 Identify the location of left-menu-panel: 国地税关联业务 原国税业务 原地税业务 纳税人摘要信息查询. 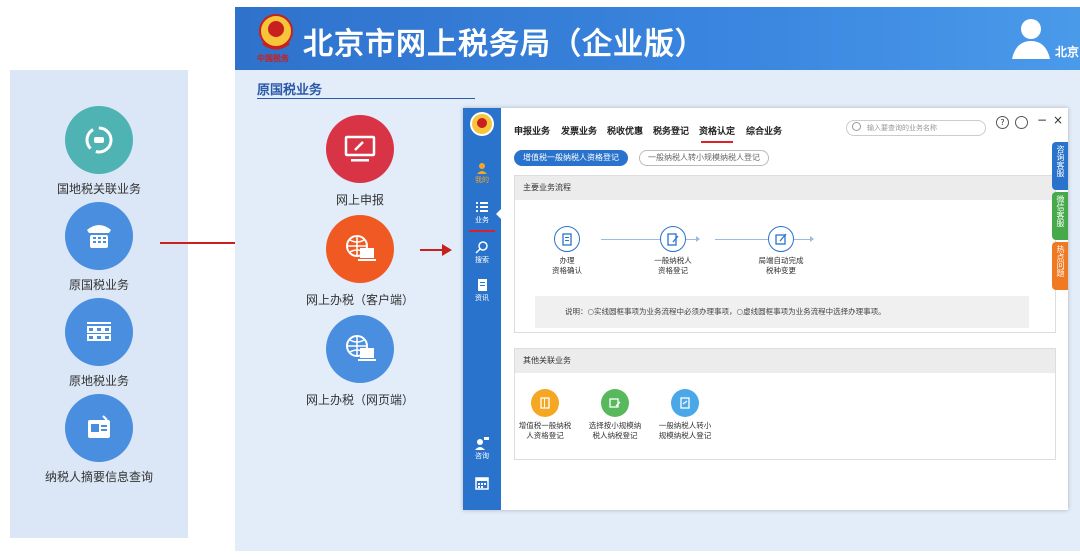
(99, 304).